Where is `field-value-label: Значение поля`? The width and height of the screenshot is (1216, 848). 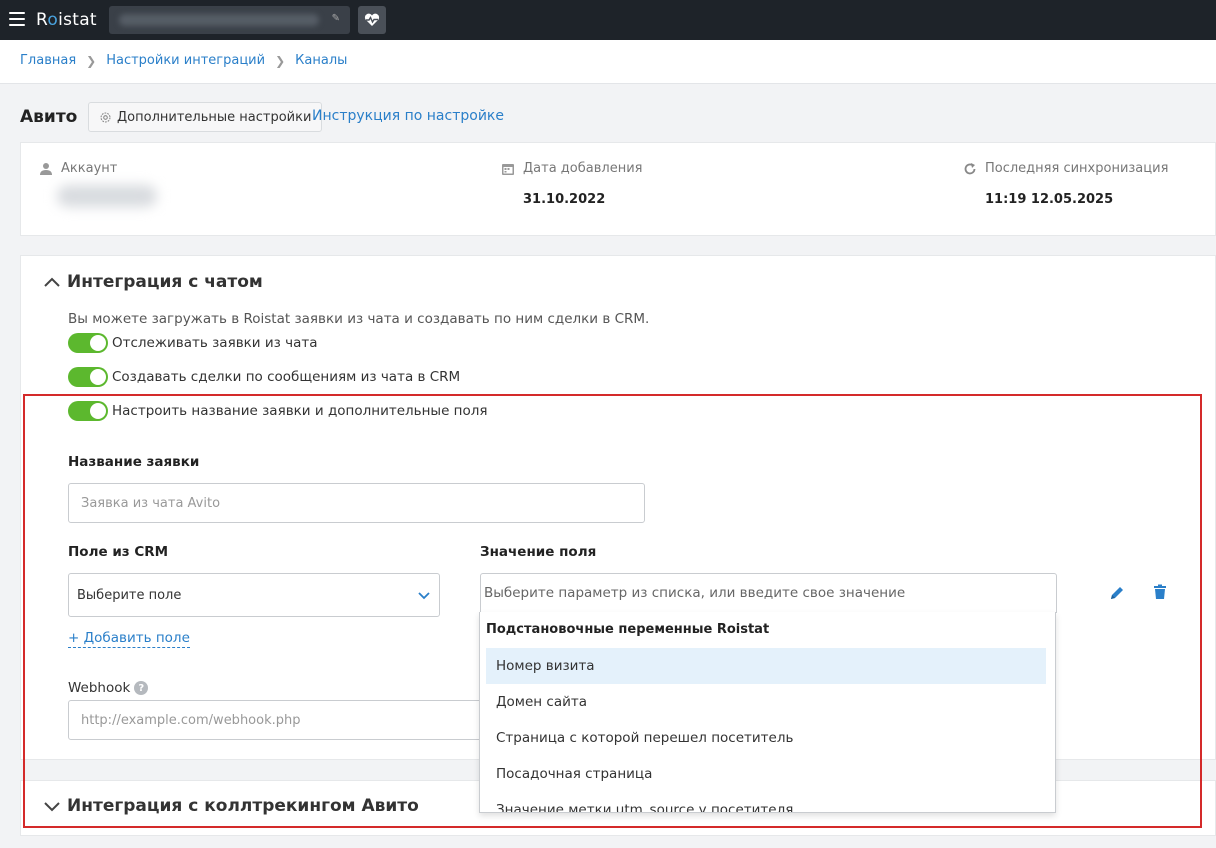 field-value-label: Значение поля is located at coordinates (538, 552).